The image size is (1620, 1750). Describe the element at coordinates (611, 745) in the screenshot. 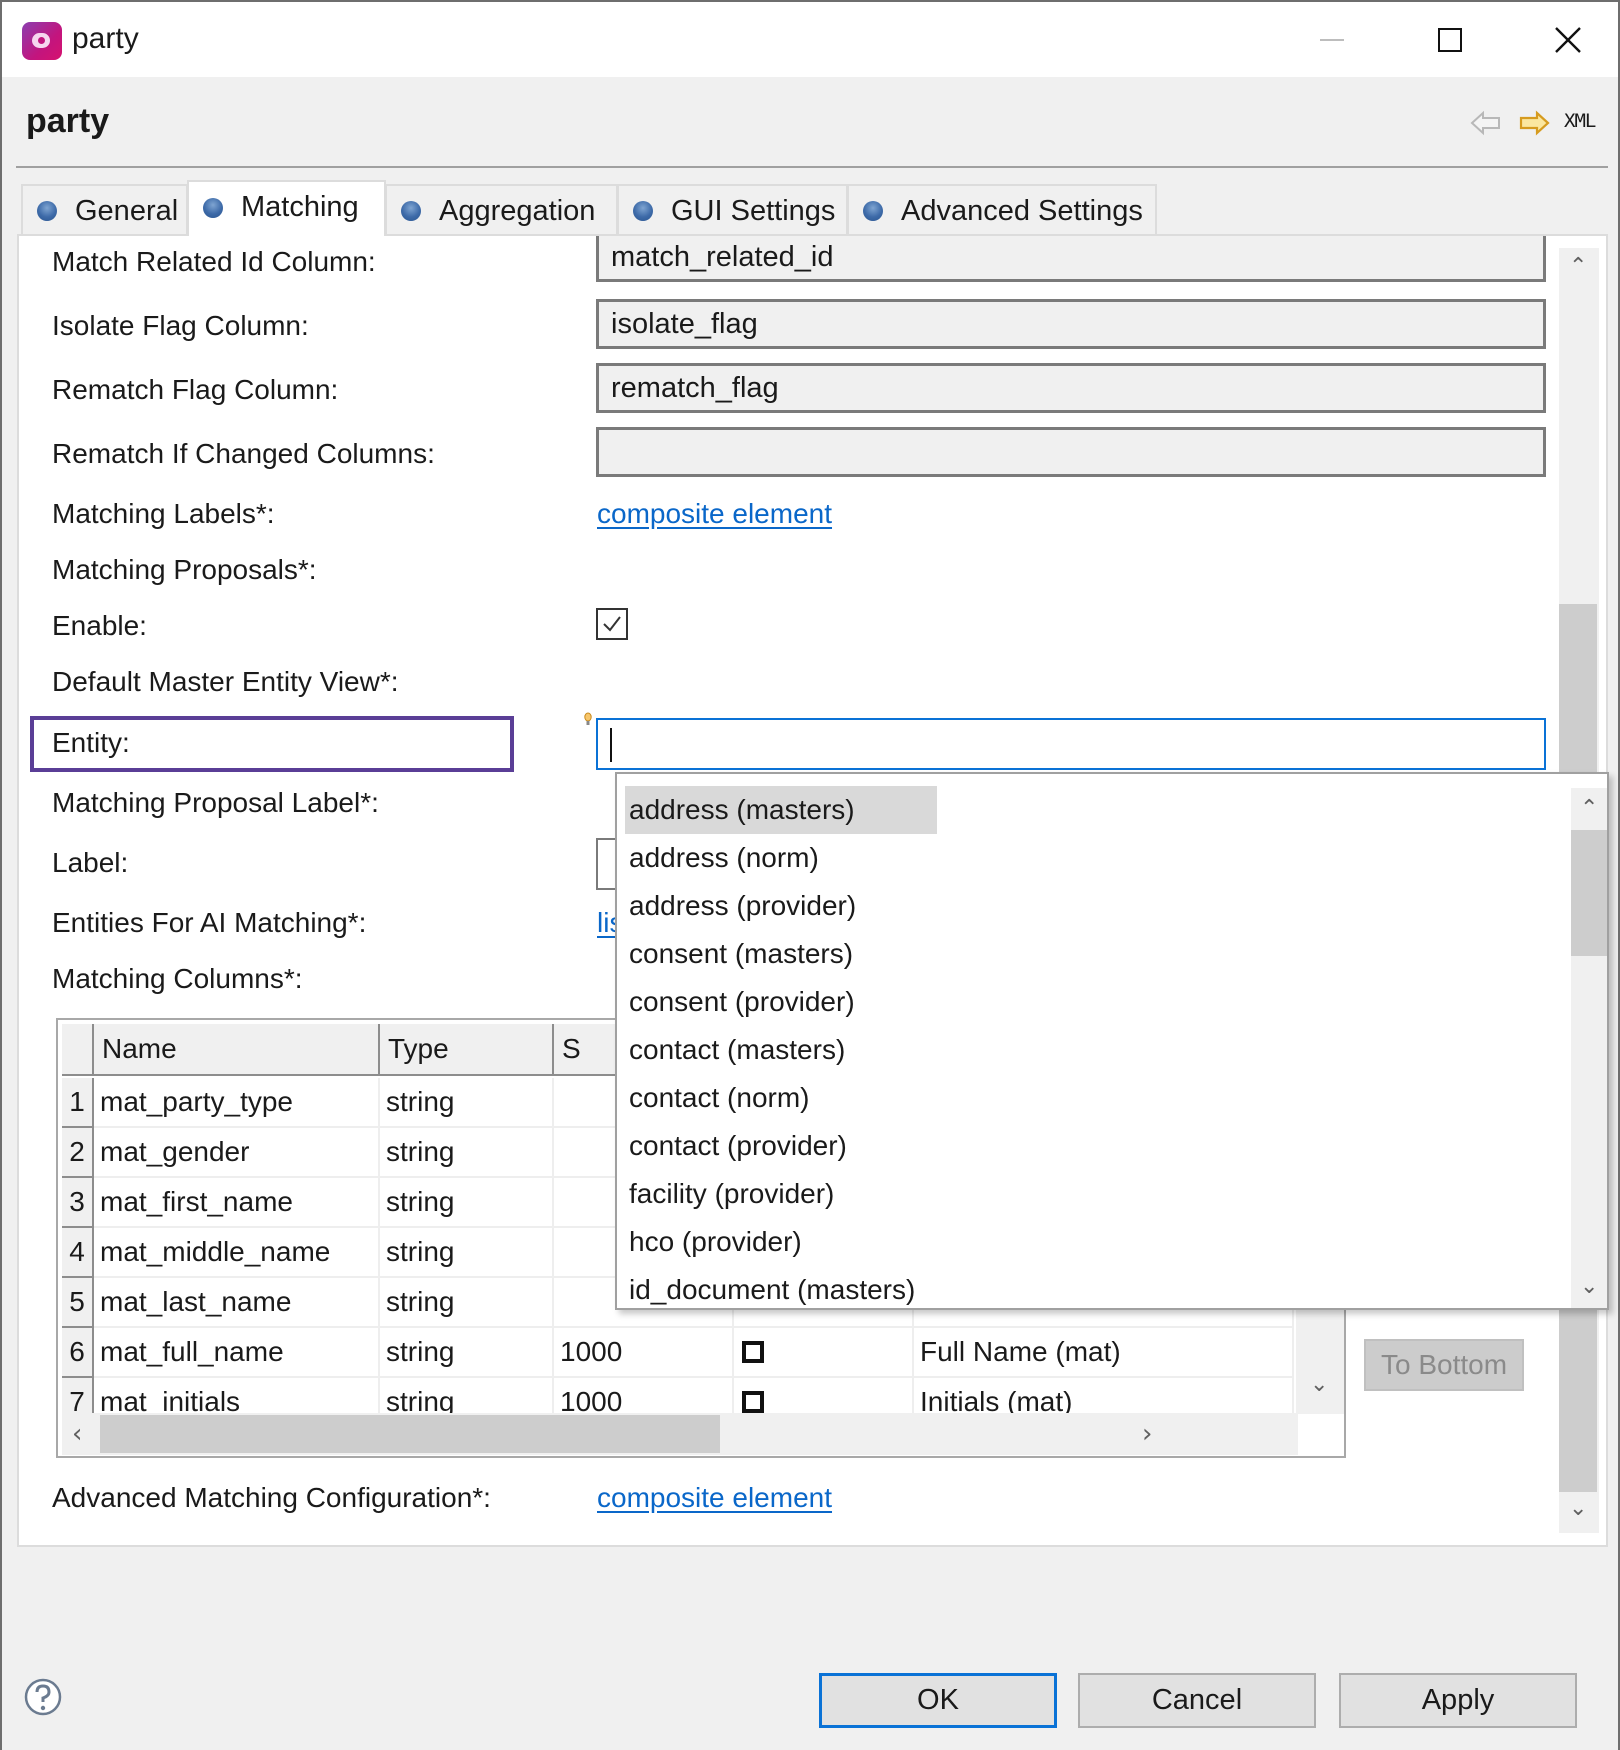

I see `text-caret` at that location.